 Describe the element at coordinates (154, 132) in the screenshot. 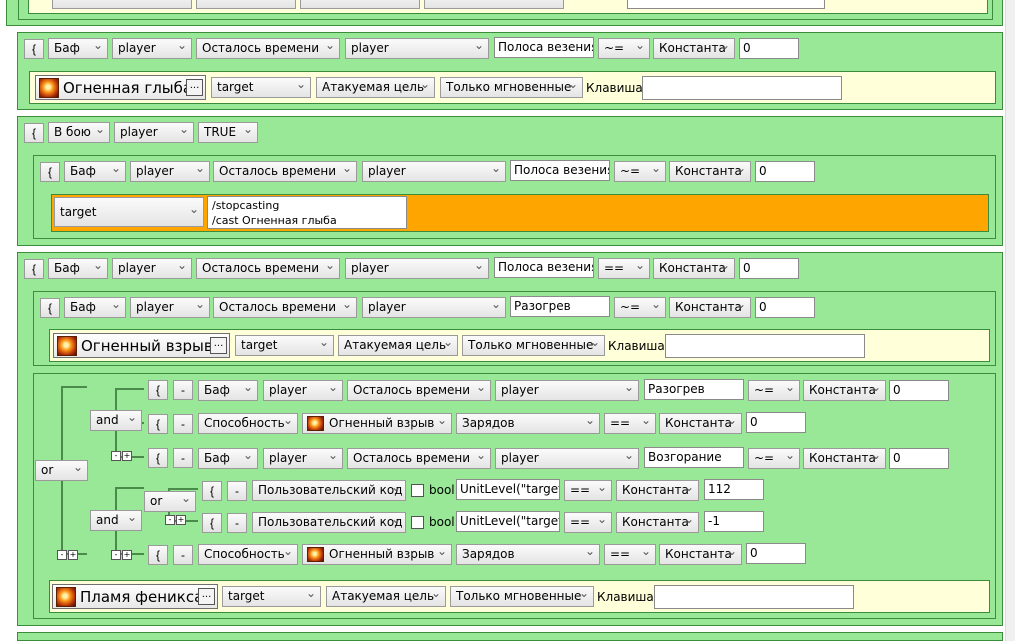

I see `block2-unit-dropdown: player` at that location.